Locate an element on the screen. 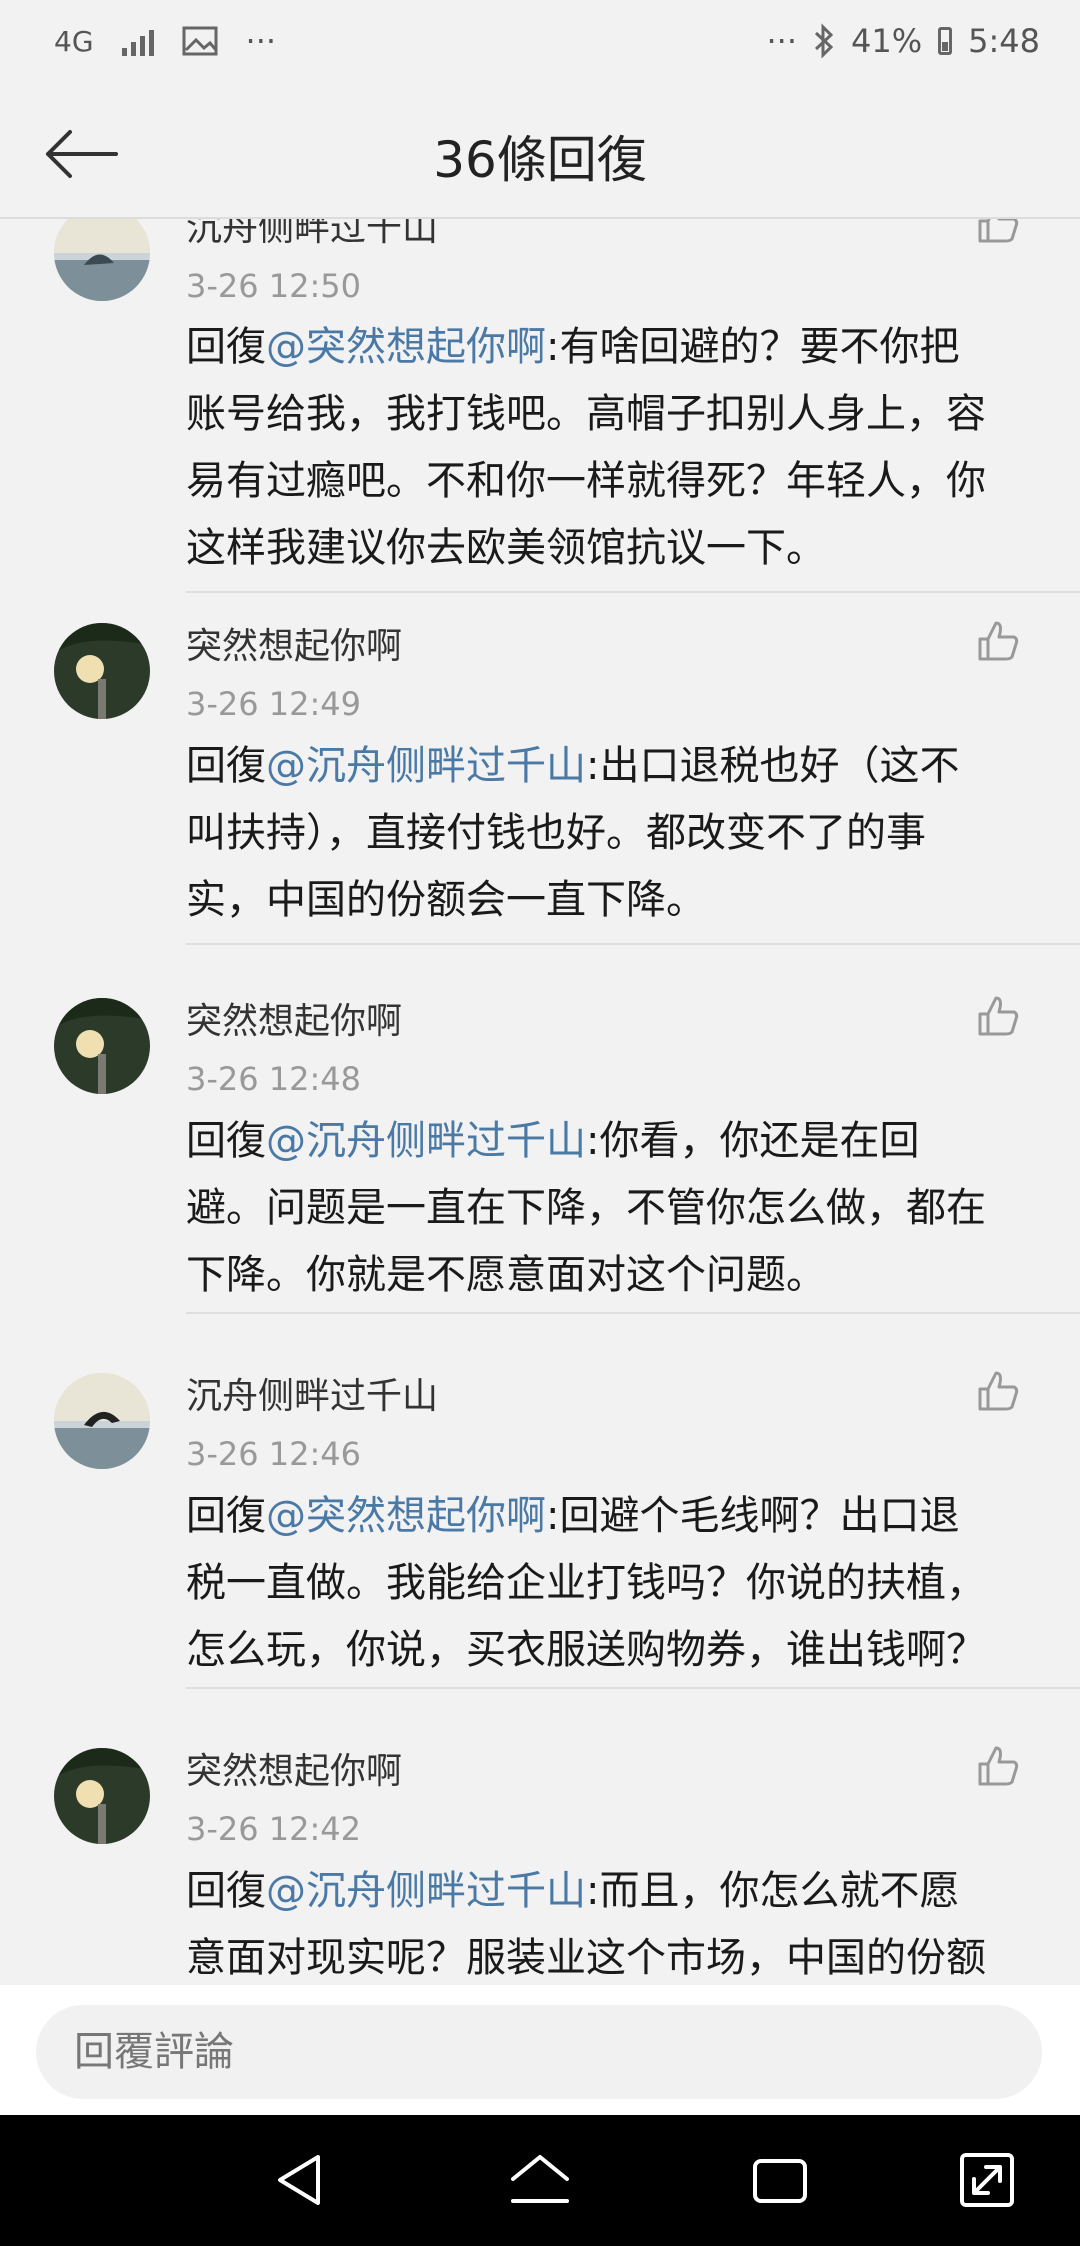 The height and width of the screenshot is (2246, 1080). comment-line: 怎么玩，你说，买衣服送购物券，谁出钱啊？ is located at coordinates (586, 1650).